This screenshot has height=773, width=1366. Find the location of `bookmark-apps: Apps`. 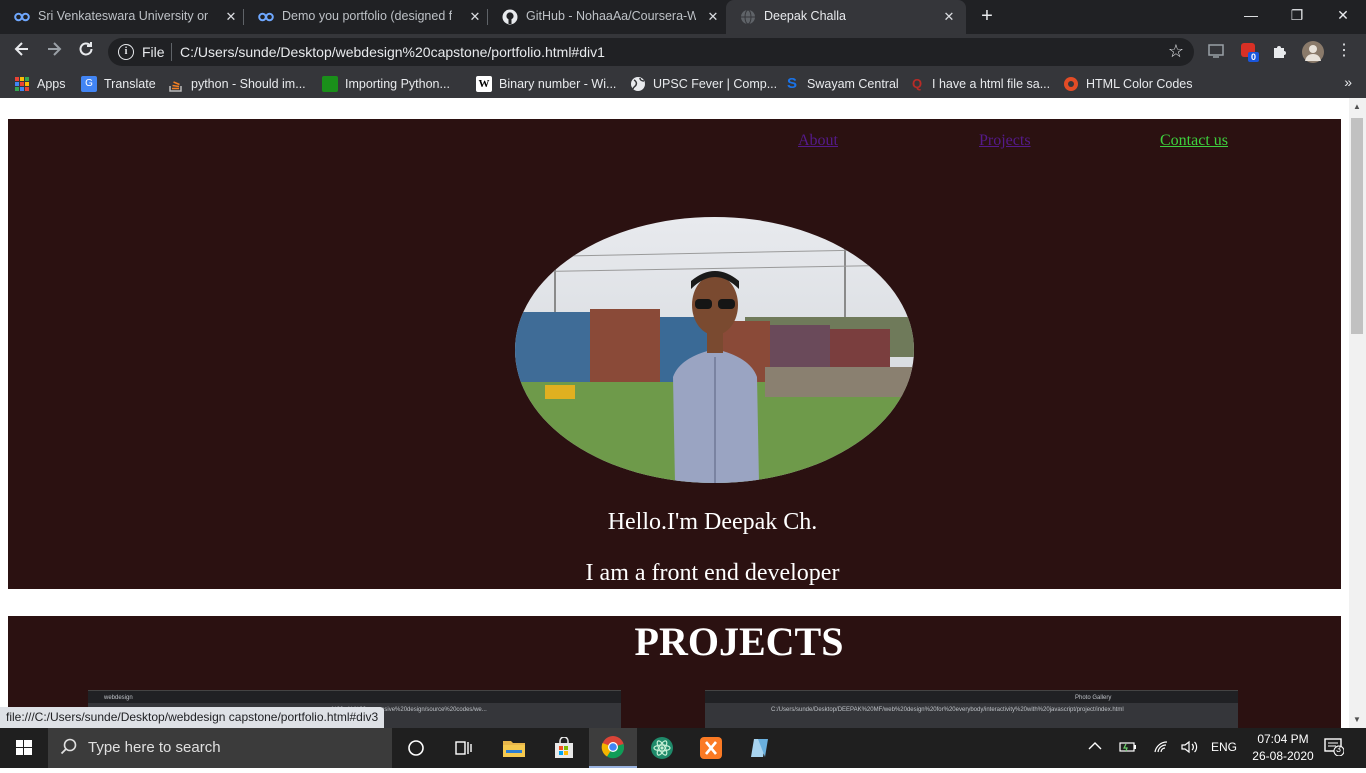

bookmark-apps: Apps is located at coordinates (40, 84).